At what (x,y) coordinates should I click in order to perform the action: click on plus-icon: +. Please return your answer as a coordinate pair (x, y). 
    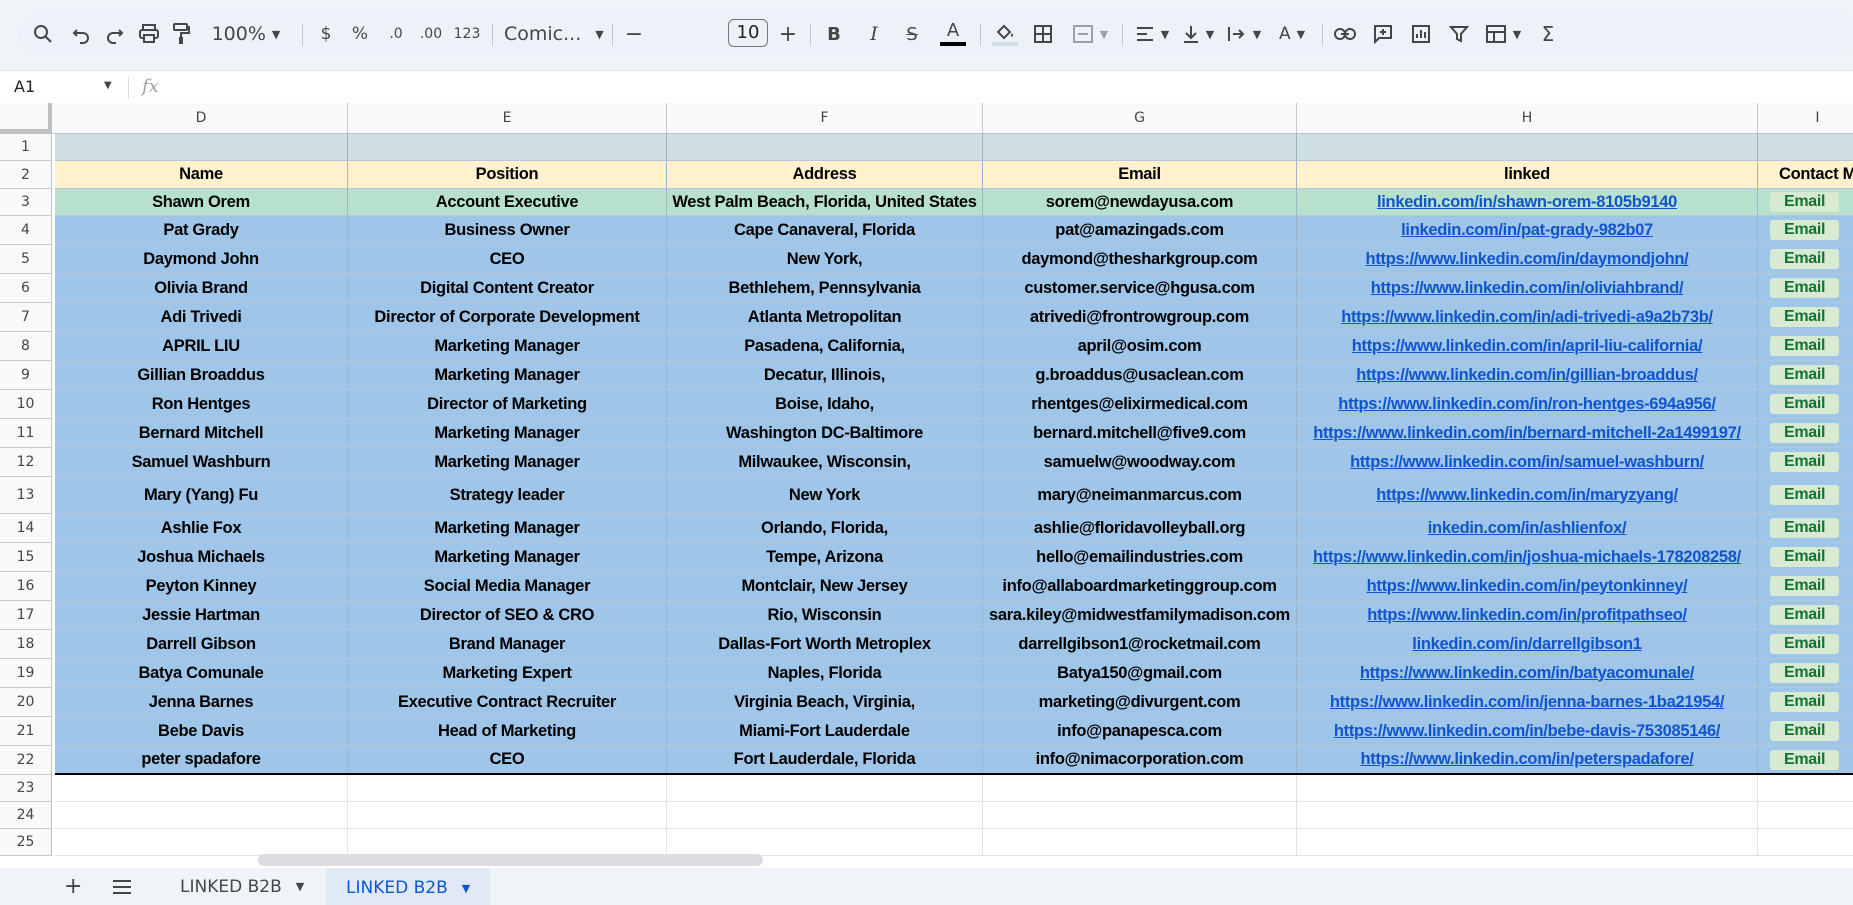
    Looking at the image, I should click on (788, 34).